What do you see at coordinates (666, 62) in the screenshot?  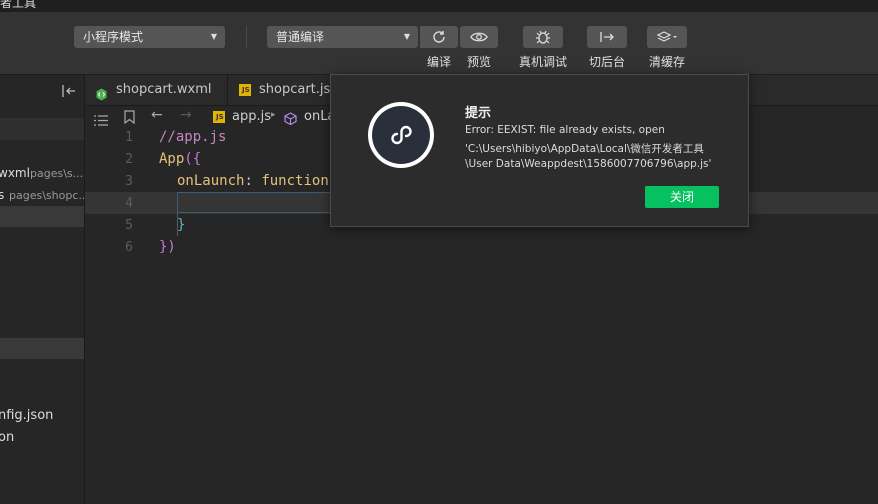 I see `clear-cache-label: 清缓存` at bounding box center [666, 62].